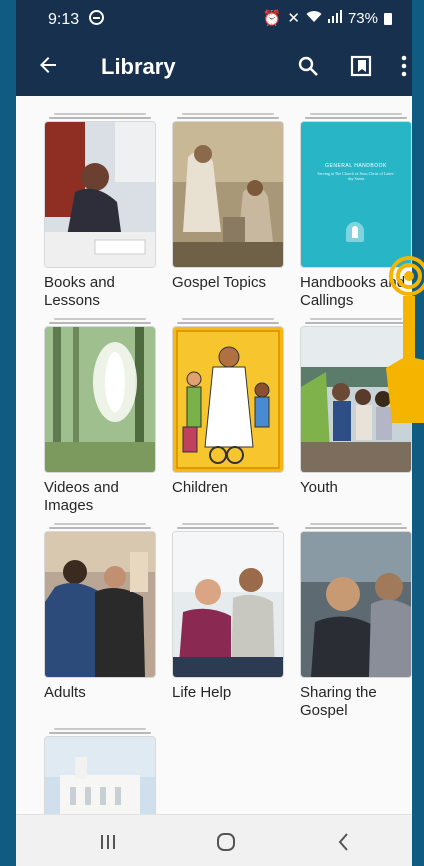 The image size is (424, 866). I want to click on status-time: 9:13, so click(76, 19).